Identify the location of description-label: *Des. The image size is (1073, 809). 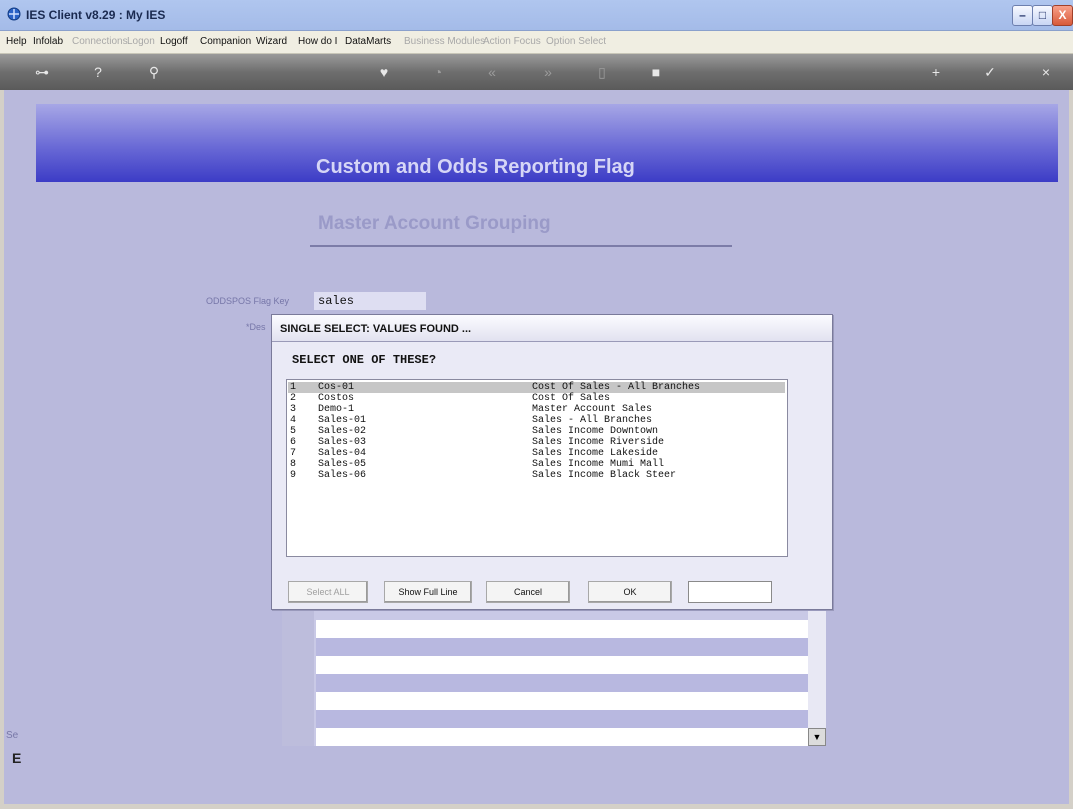
(256, 327).